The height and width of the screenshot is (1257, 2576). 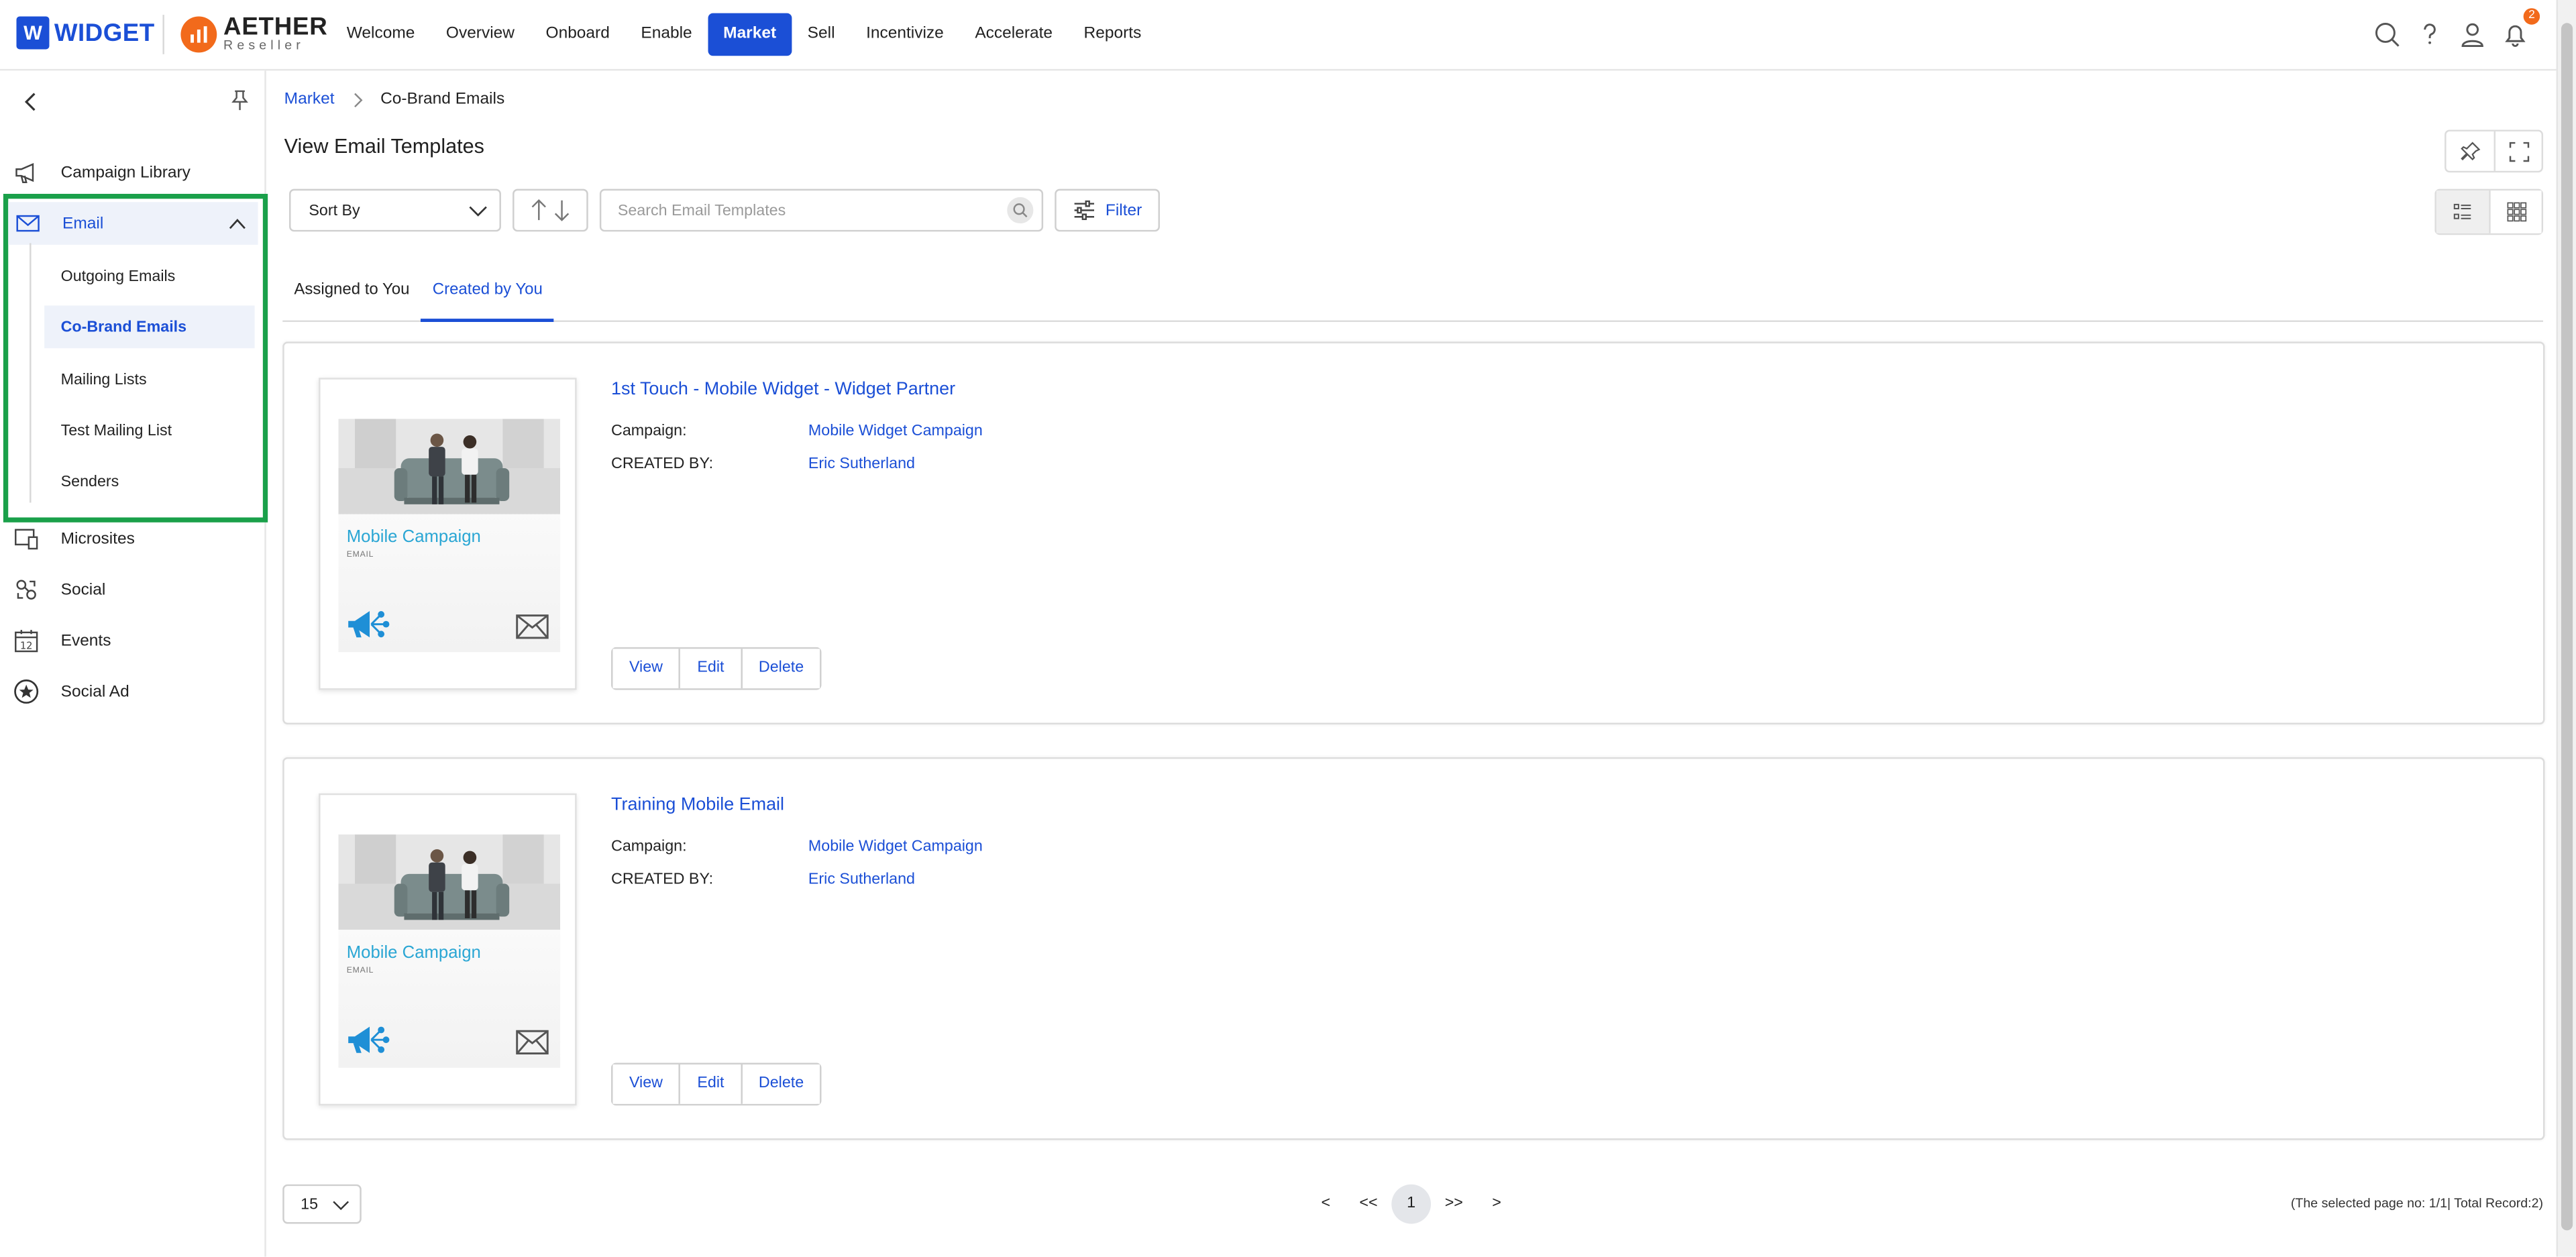 What do you see at coordinates (133, 224) in the screenshot?
I see `sidebar-item-email: Email` at bounding box center [133, 224].